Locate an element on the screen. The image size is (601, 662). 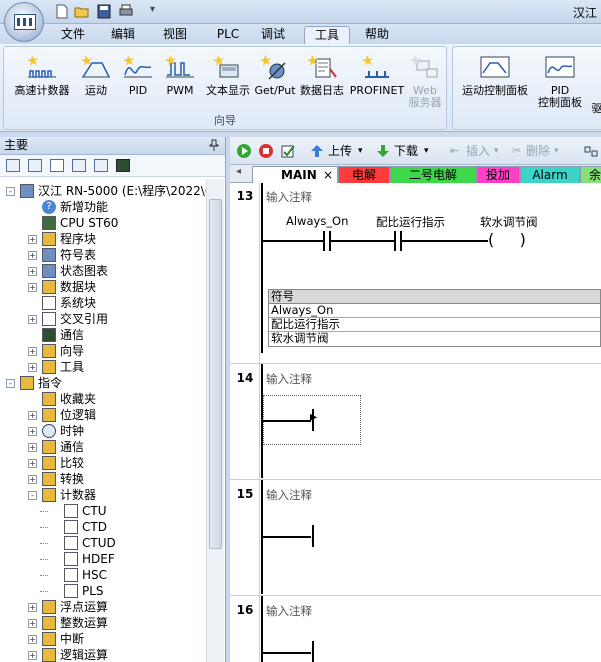
get-put-button: Get/Put is located at coordinates (275, 74).